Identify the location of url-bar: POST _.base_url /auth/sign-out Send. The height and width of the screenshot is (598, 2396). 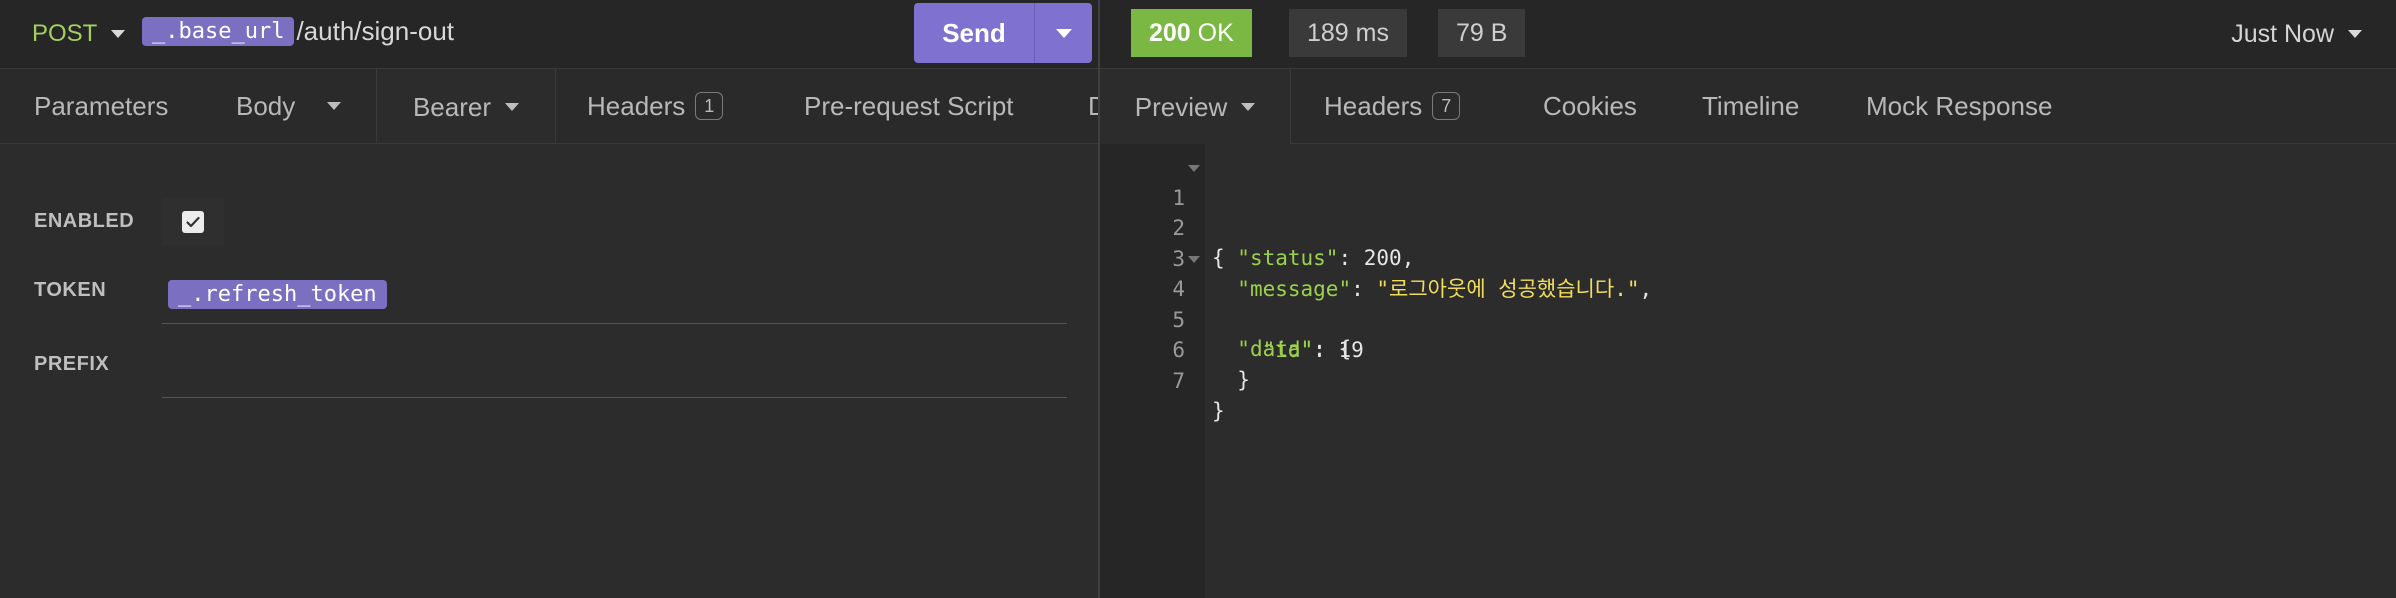
(549, 34).